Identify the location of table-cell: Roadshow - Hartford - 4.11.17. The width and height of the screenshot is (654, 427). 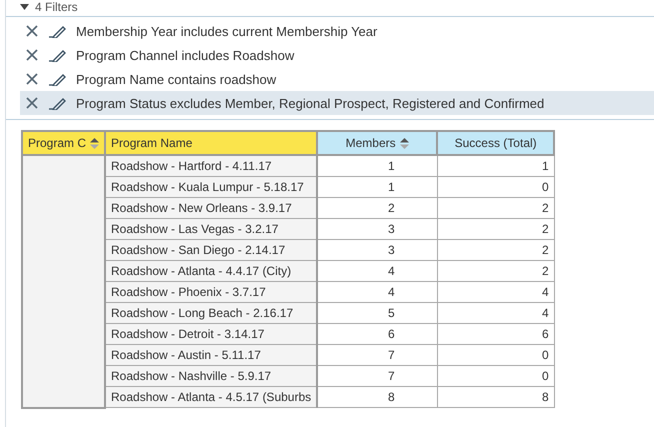
(211, 165).